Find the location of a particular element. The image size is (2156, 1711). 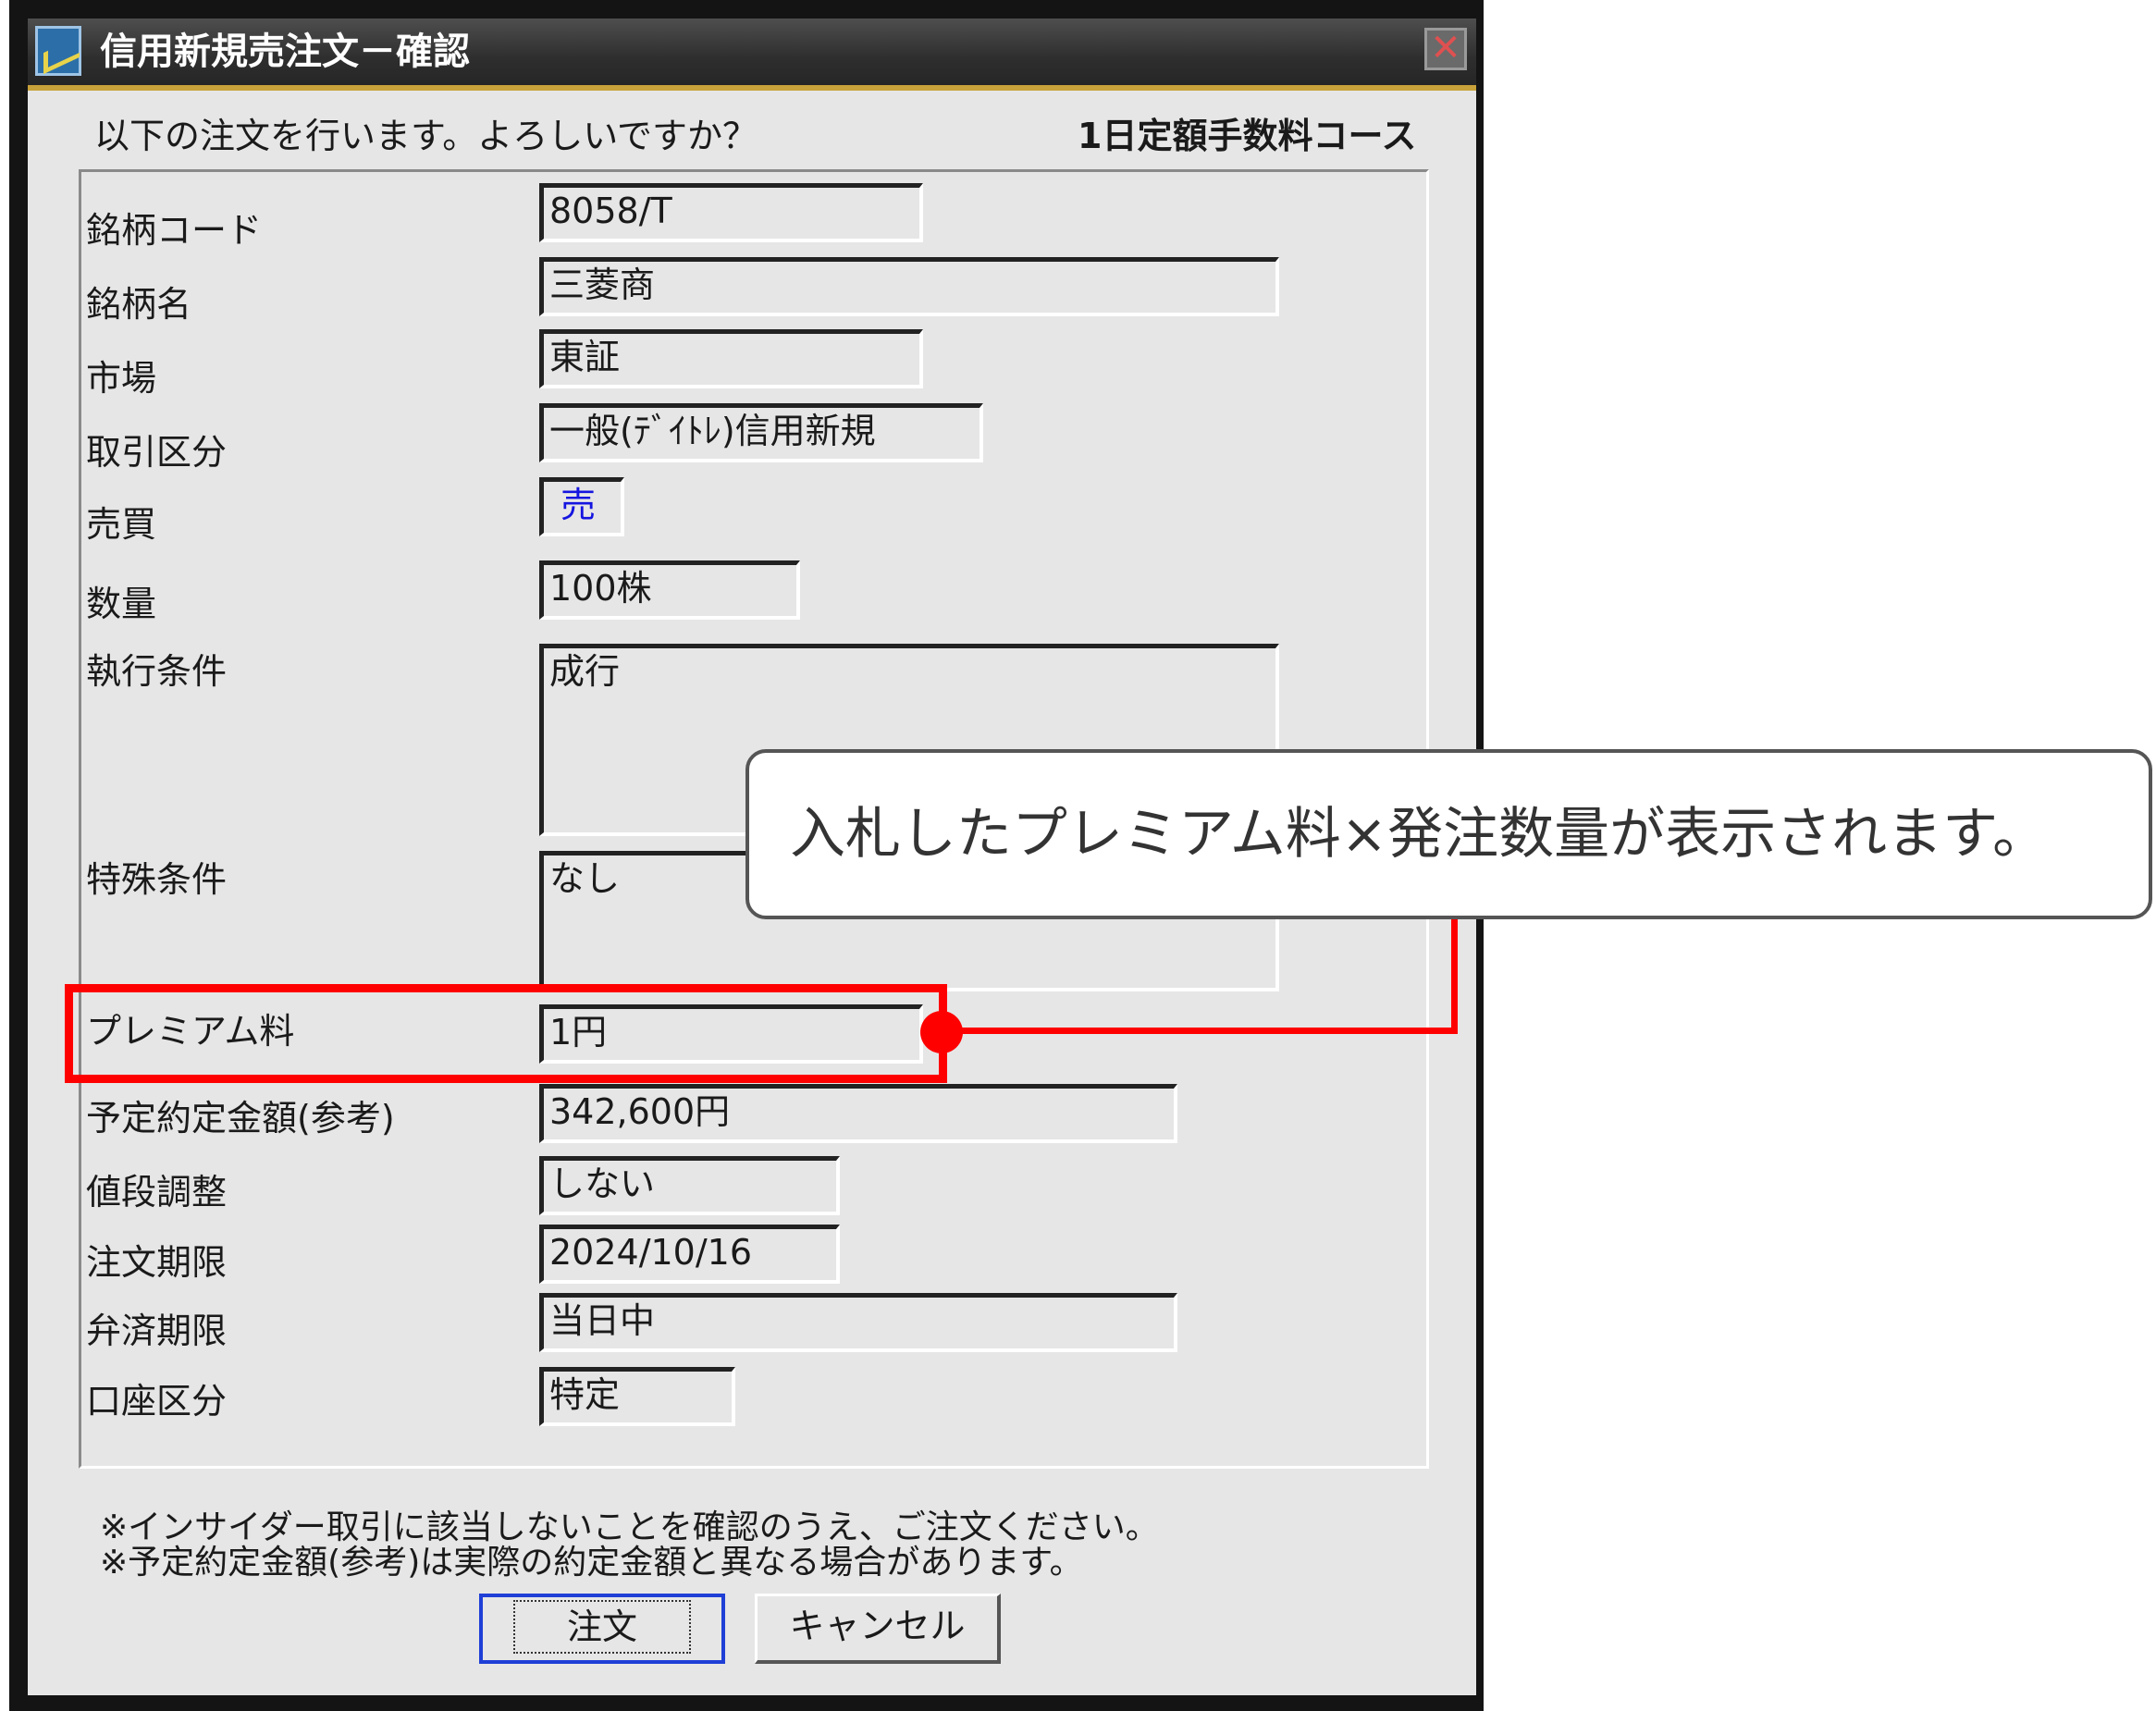

label-special: 特殊条件 is located at coordinates (157, 879).